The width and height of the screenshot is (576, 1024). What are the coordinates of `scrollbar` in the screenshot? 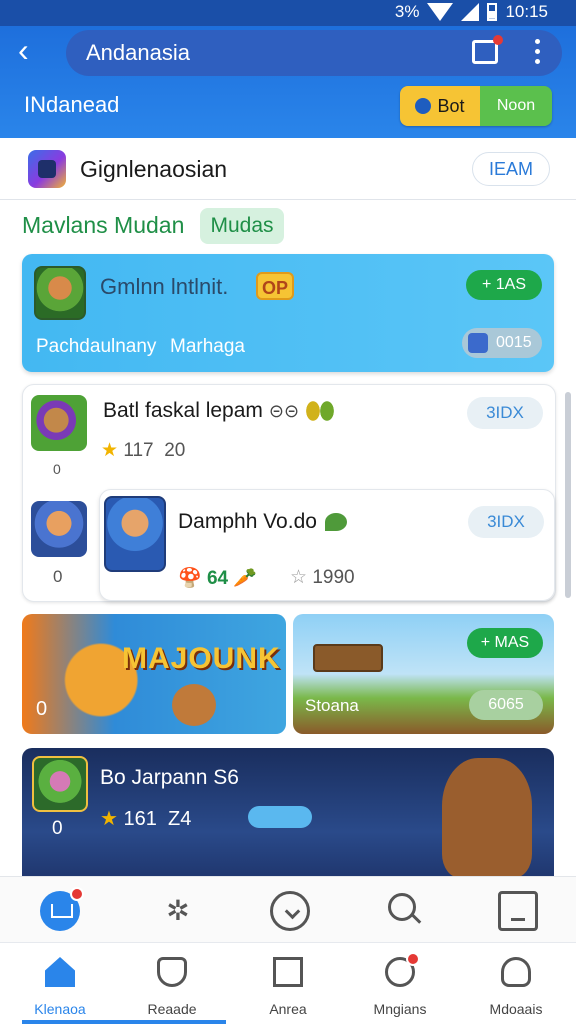 It's located at (568, 495).